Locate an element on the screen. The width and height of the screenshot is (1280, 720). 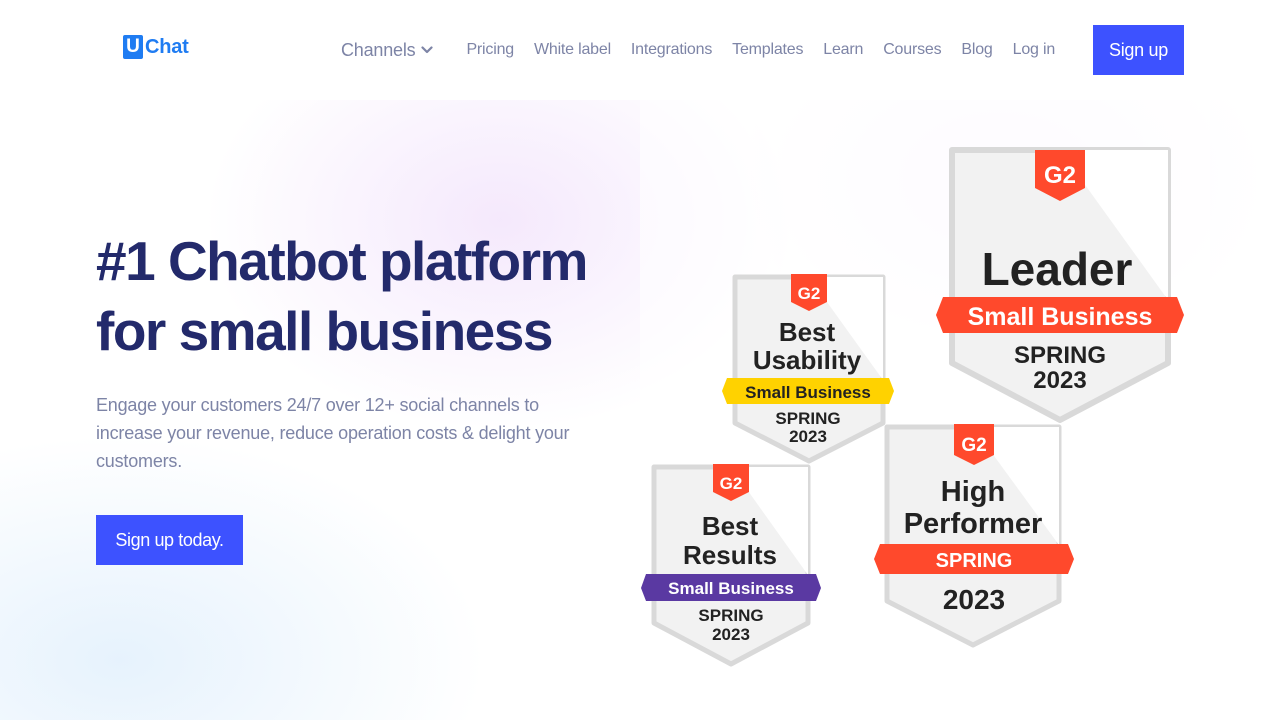
badge-leader-title: Leader is located at coordinates (1057, 269).